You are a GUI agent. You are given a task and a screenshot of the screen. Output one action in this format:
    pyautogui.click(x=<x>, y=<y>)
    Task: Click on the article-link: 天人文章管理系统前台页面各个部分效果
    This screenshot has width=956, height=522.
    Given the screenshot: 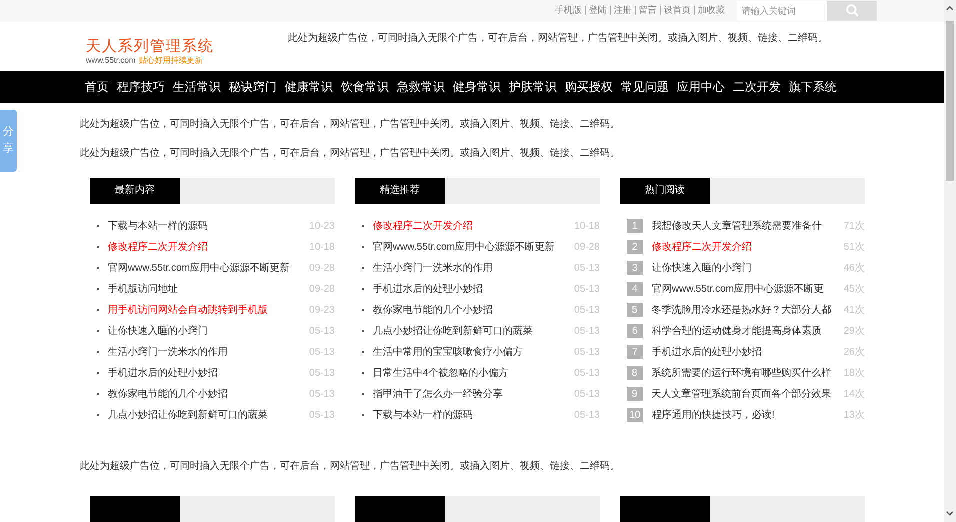 What is the action you would take?
    pyautogui.click(x=742, y=394)
    